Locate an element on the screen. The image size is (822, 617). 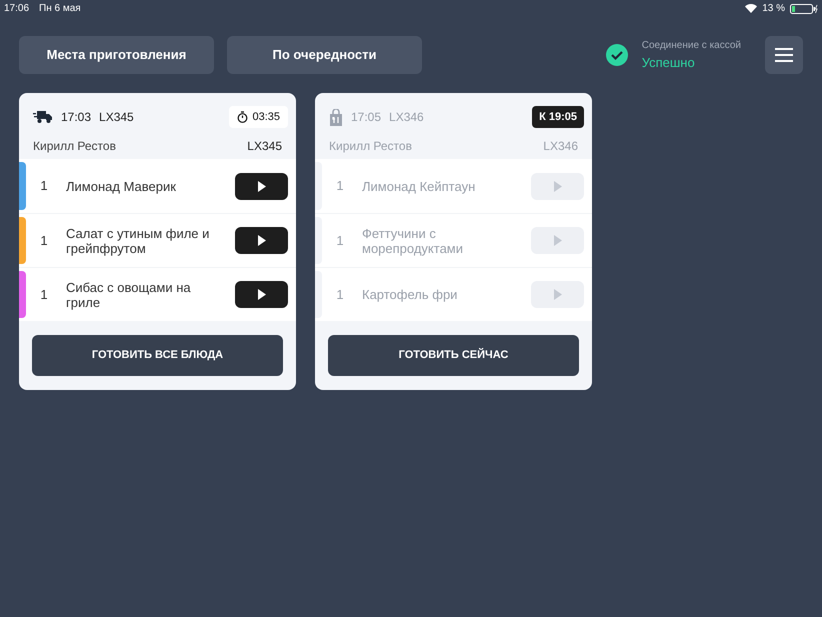
order-code: LX345 is located at coordinates (116, 117).